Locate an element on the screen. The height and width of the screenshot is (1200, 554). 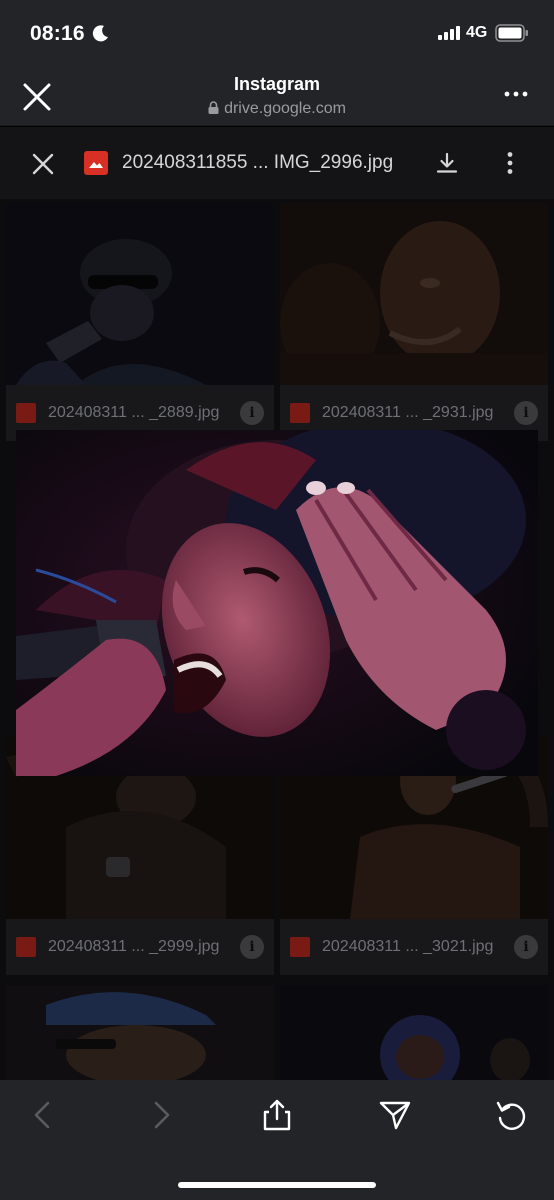
forward-icon is located at coordinates (161, 1115).